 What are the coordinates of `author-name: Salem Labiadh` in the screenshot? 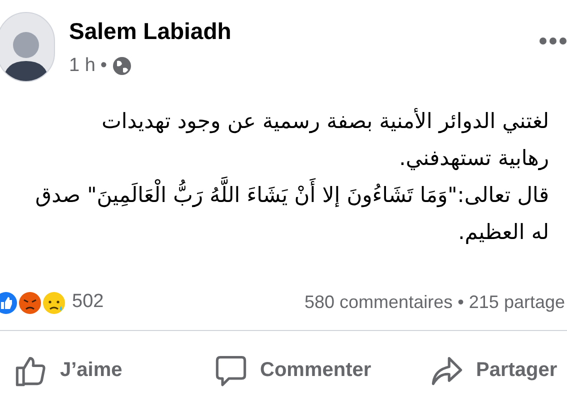 It's located at (150, 31).